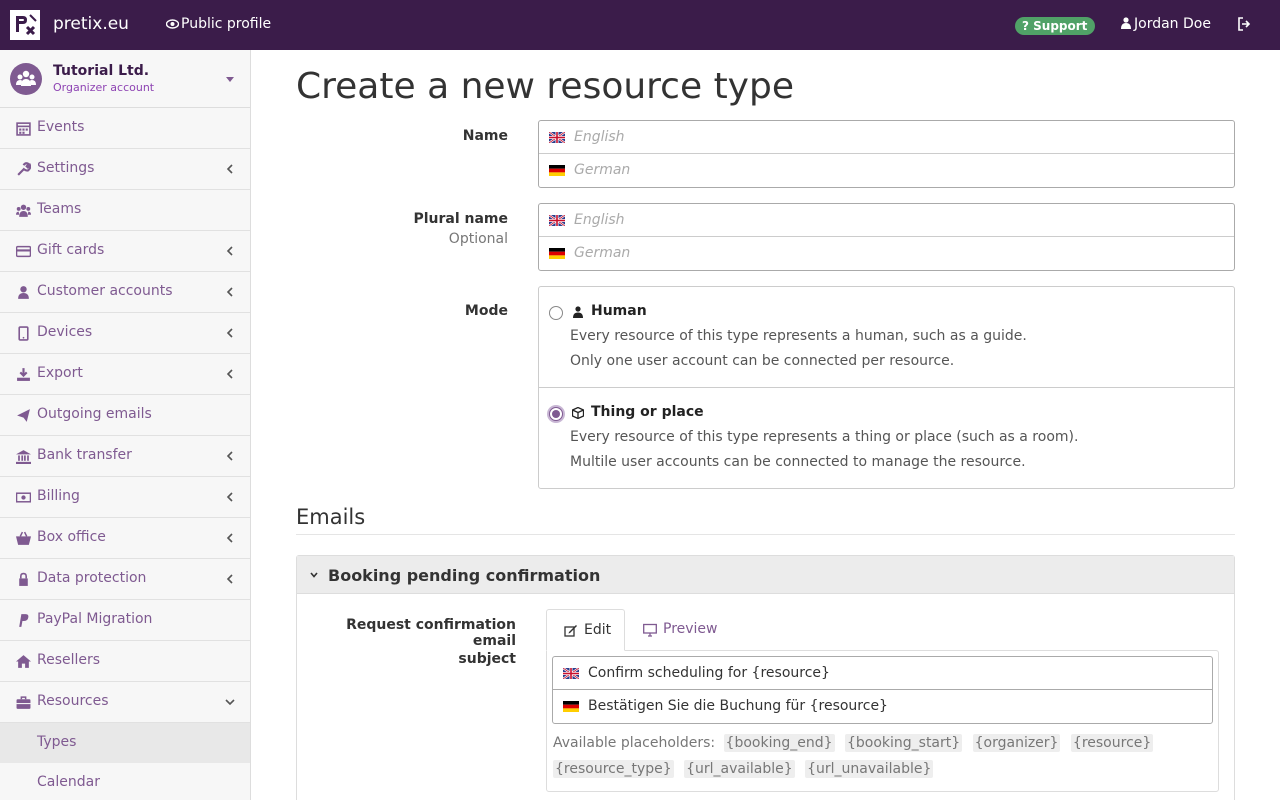 The height and width of the screenshot is (800, 1280). Describe the element at coordinates (125, 210) in the screenshot. I see `sidebar-item-teams: Teams` at that location.